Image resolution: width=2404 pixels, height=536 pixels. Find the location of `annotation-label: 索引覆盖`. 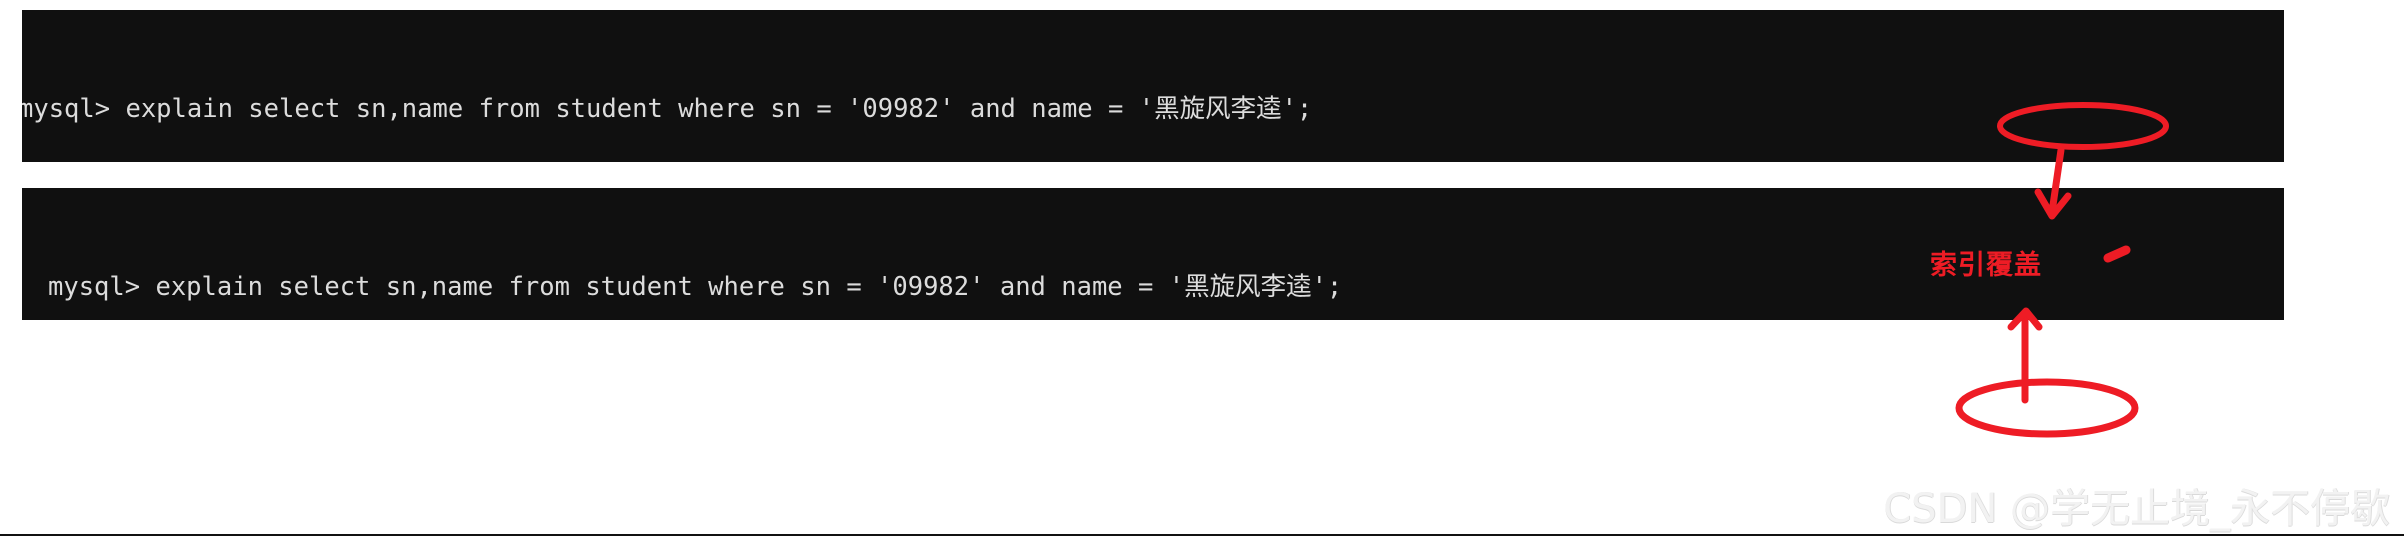

annotation-label: 索引覆盖 is located at coordinates (1986, 265).